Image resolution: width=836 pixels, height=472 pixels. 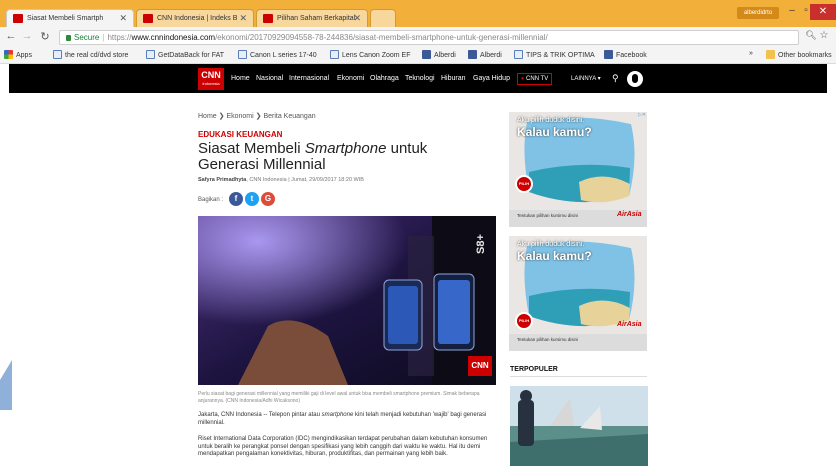 I want to click on breadcrumb: Home ❯ Ekonomi ❯ Berita Keuangan, so click(x=257, y=116).